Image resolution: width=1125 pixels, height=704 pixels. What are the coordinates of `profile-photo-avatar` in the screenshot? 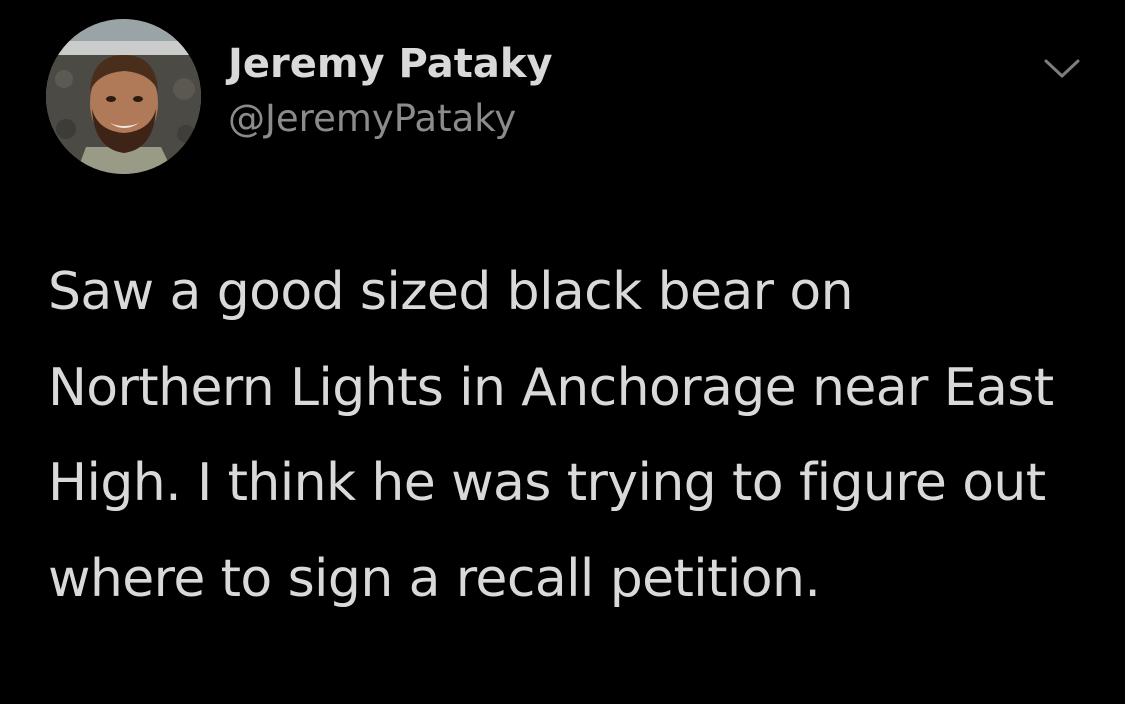 It's located at (123, 96).